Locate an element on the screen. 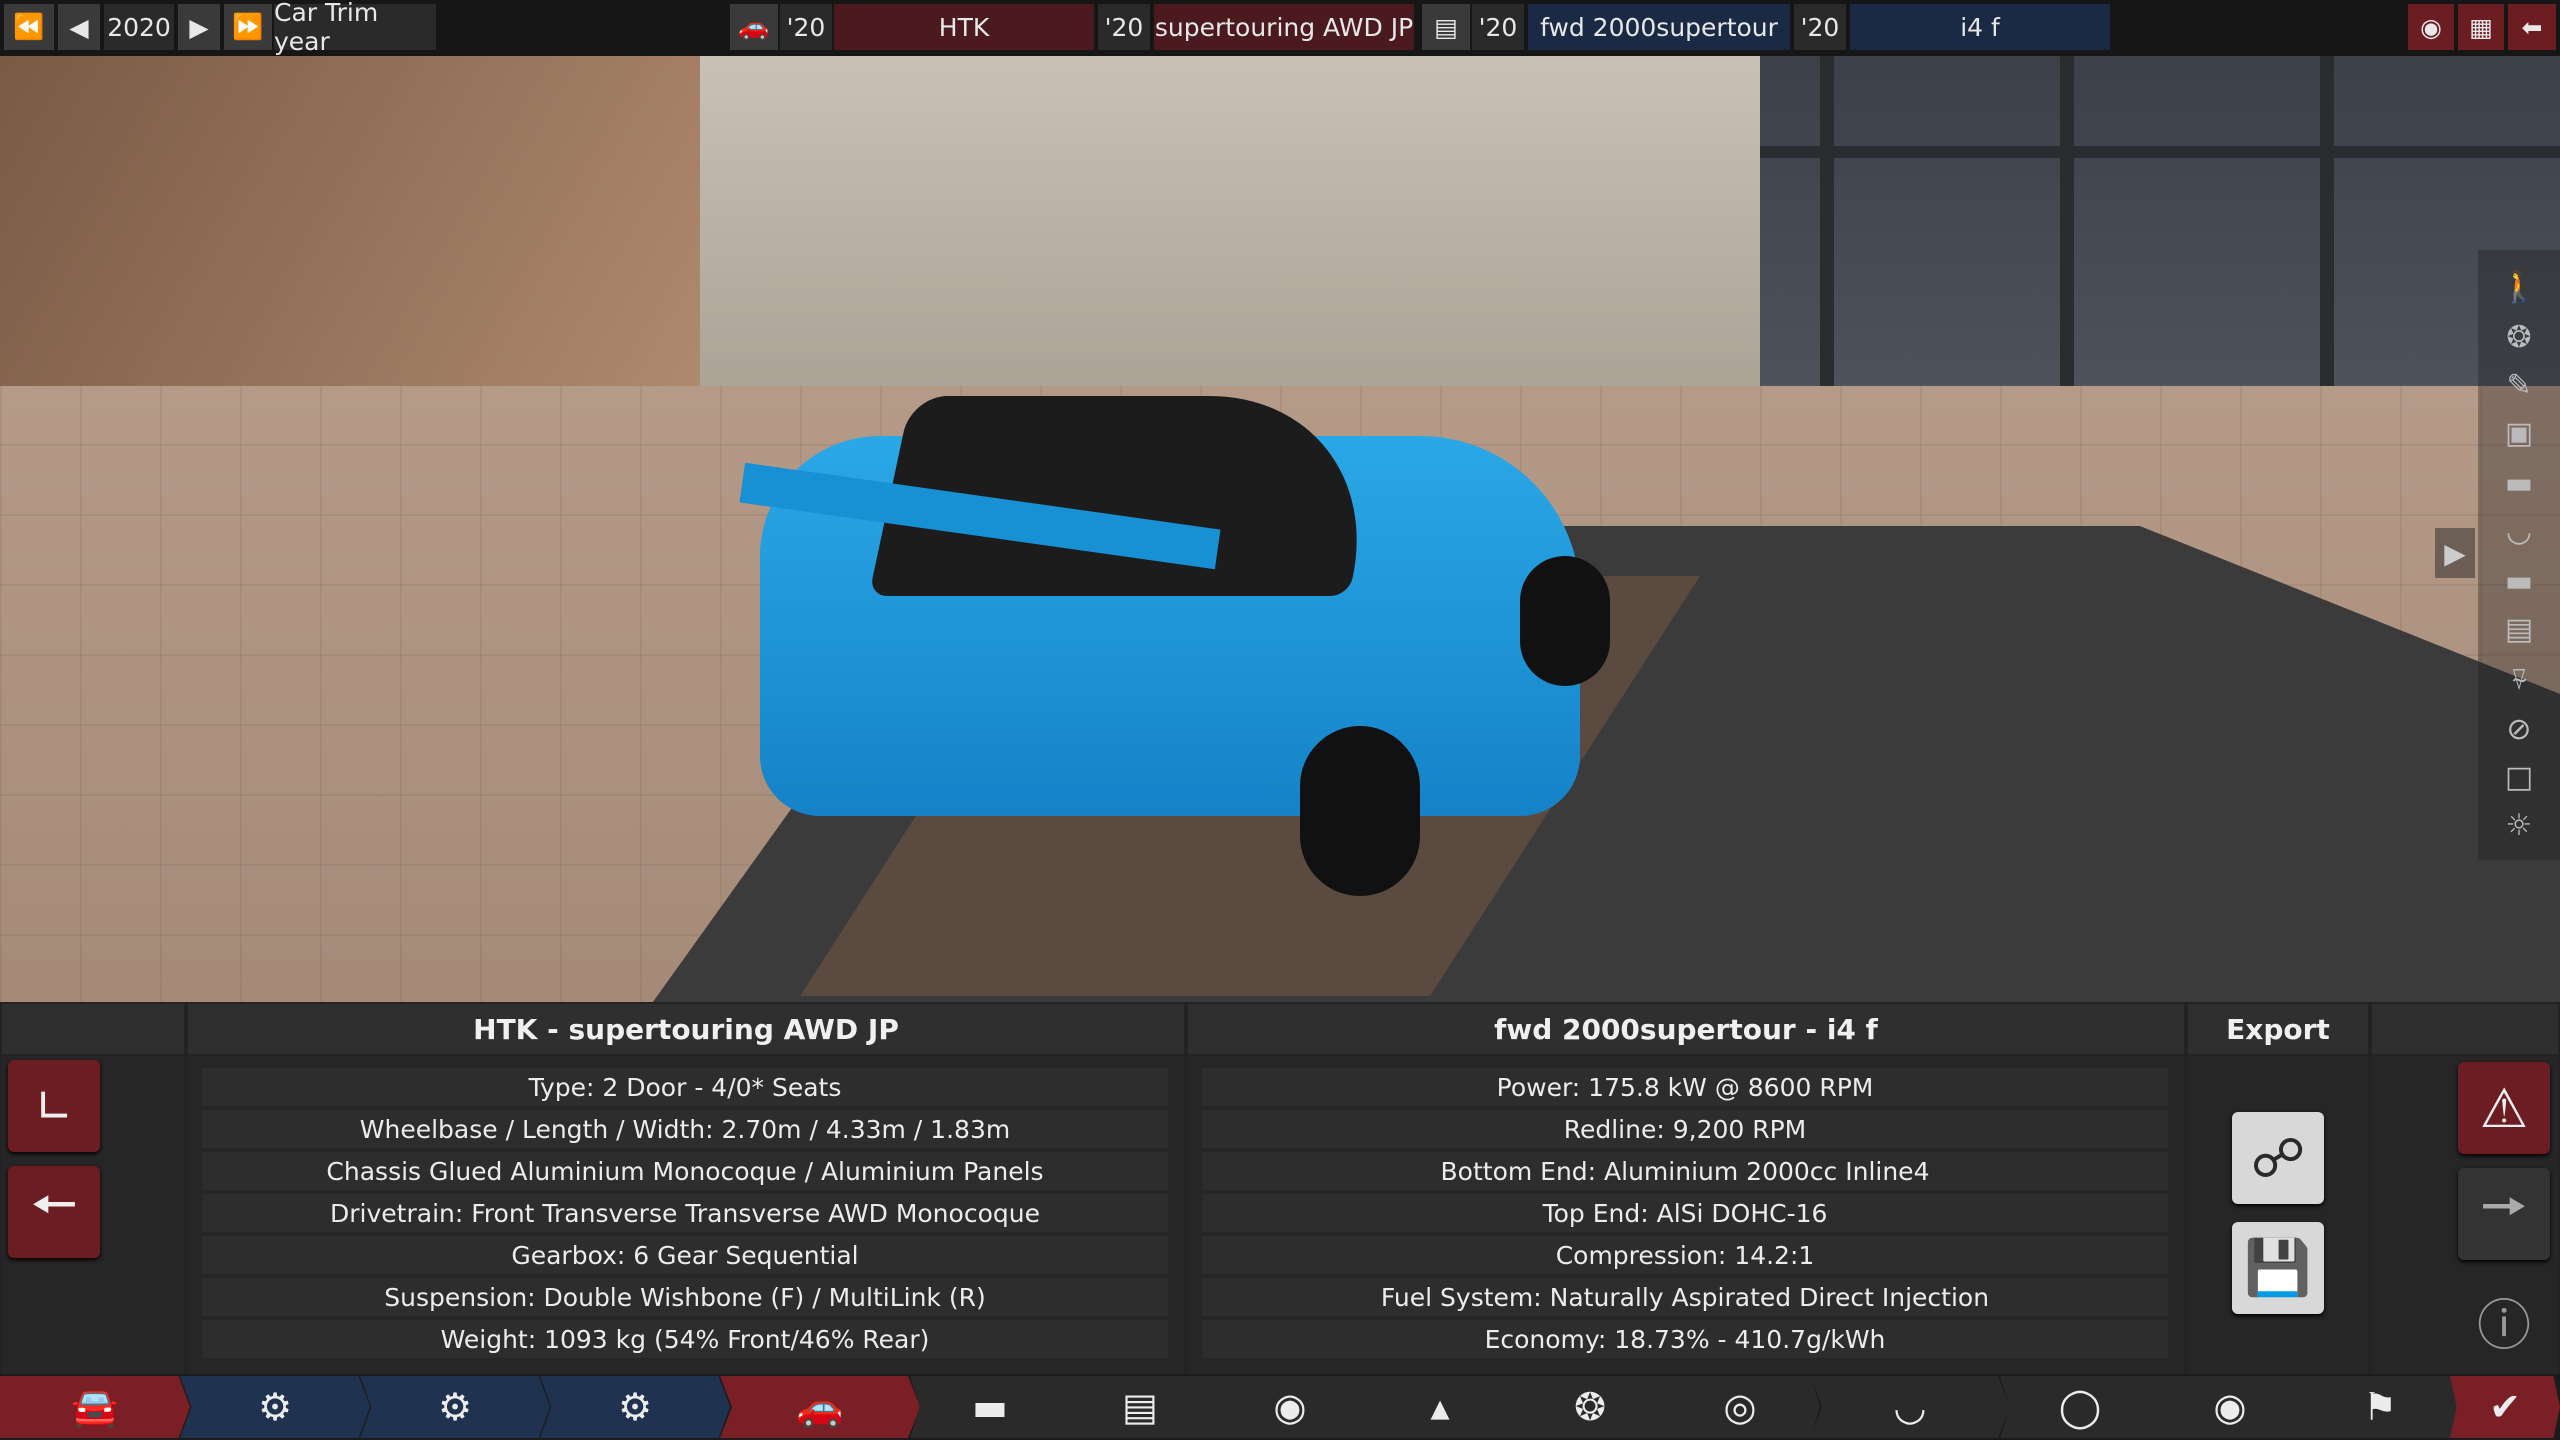  tab-gearbox: ◉ is located at coordinates (1290, 1407).